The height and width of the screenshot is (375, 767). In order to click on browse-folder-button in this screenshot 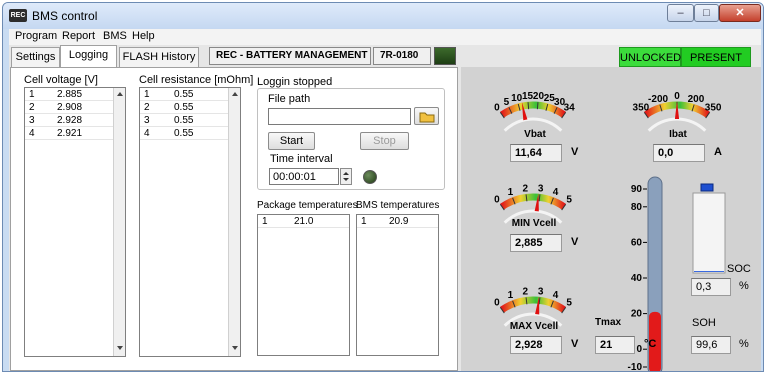, I will do `click(426, 116)`.